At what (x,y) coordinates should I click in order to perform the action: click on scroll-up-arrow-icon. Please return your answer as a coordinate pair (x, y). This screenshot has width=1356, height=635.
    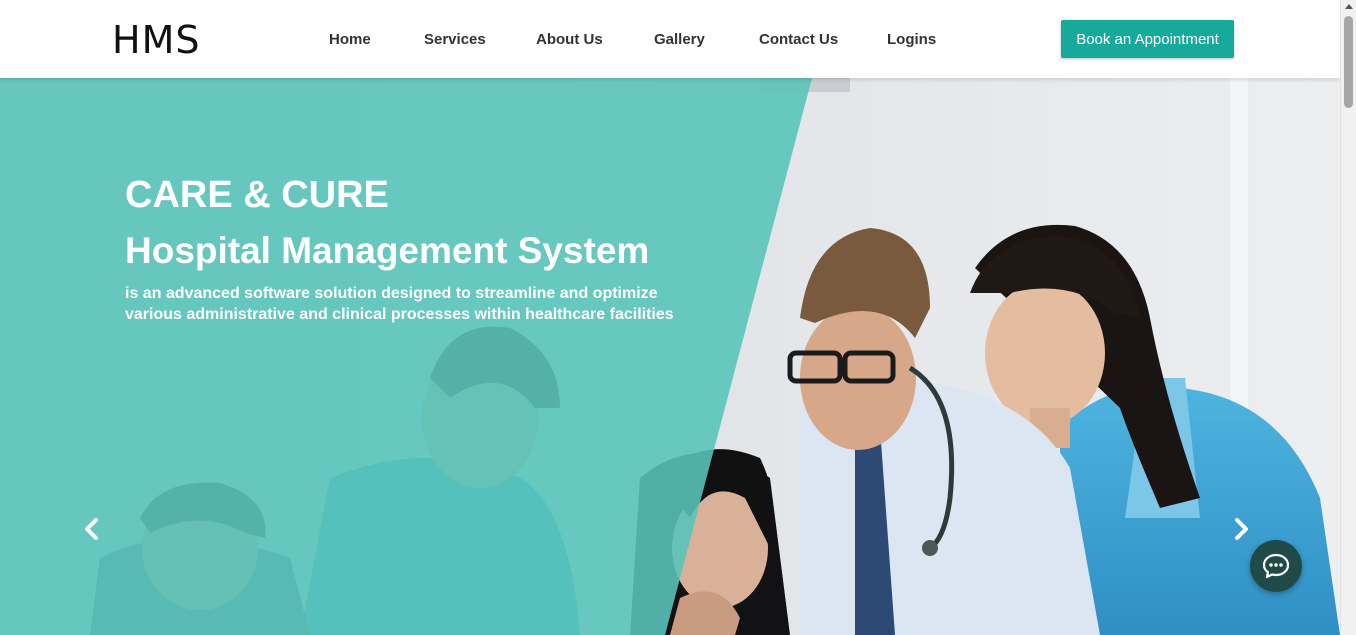
    Looking at the image, I should click on (1349, 6).